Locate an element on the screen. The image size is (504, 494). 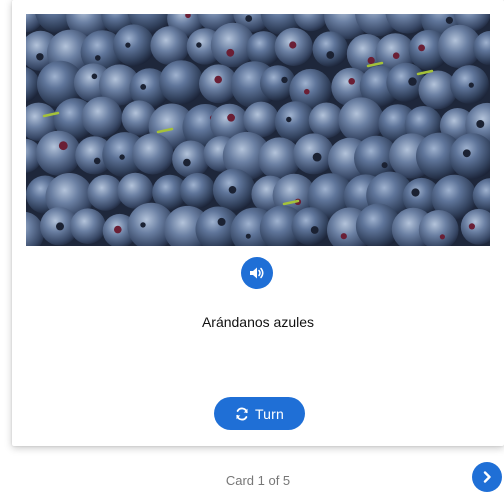
play-audio-button is located at coordinates (257, 273).